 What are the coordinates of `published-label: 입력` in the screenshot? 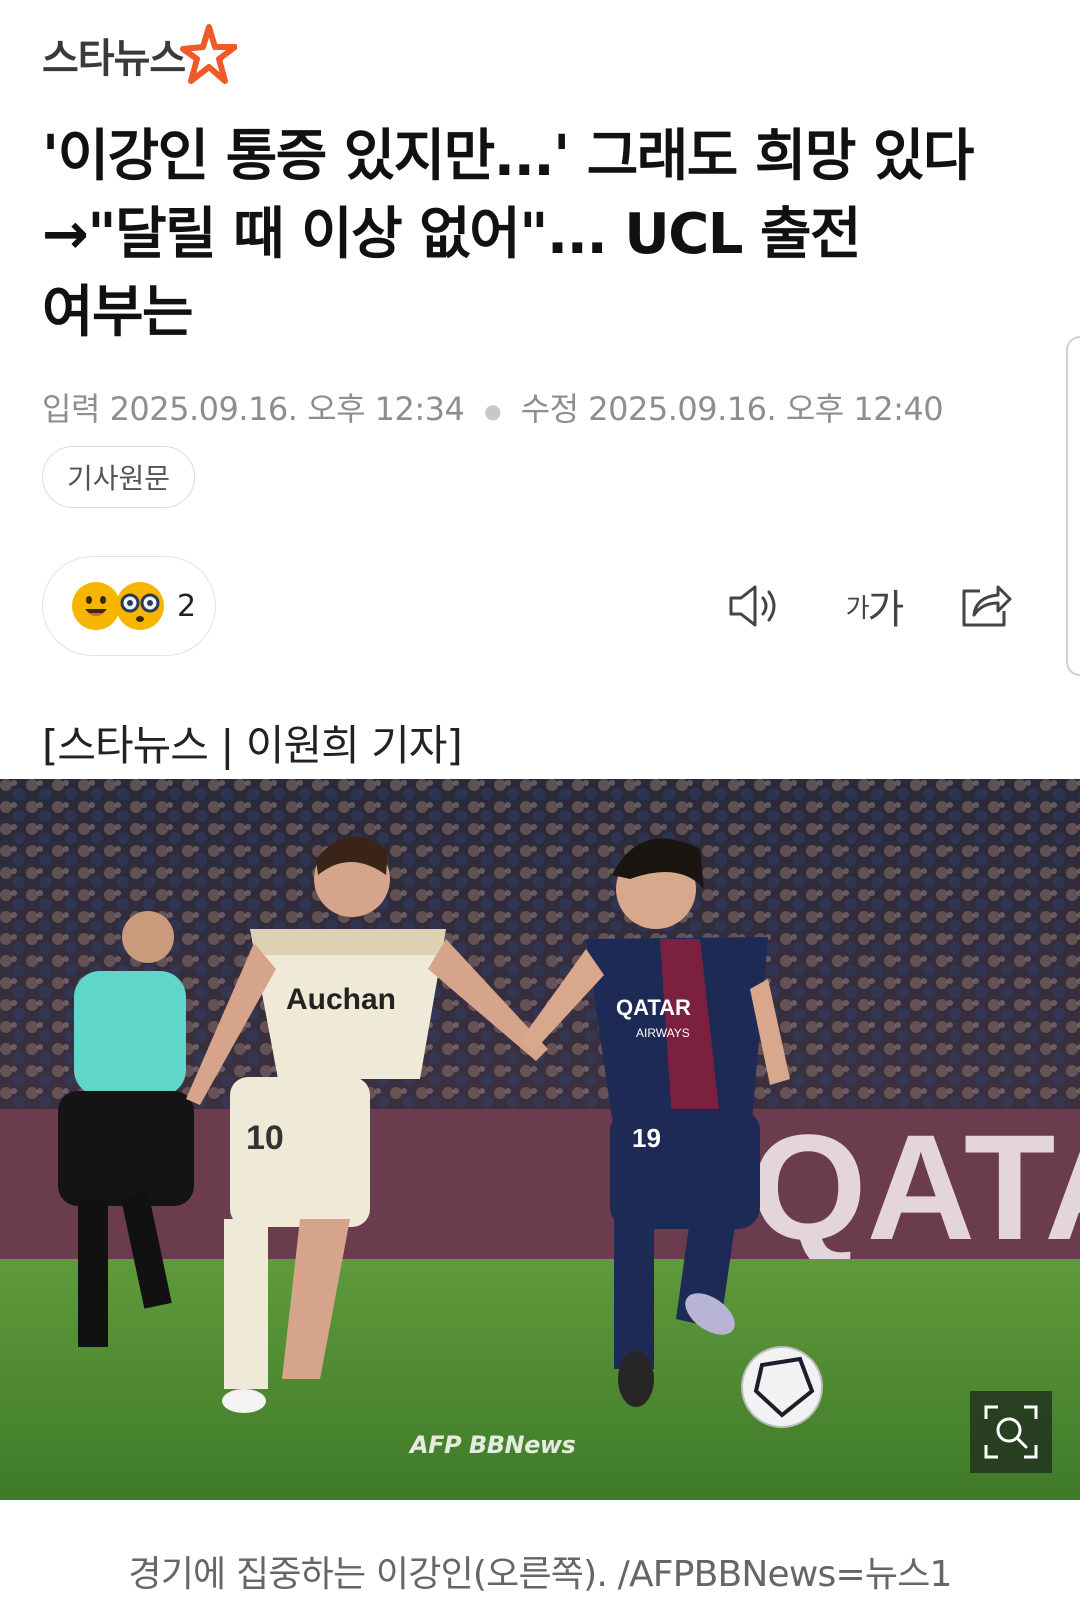 It's located at (71, 409).